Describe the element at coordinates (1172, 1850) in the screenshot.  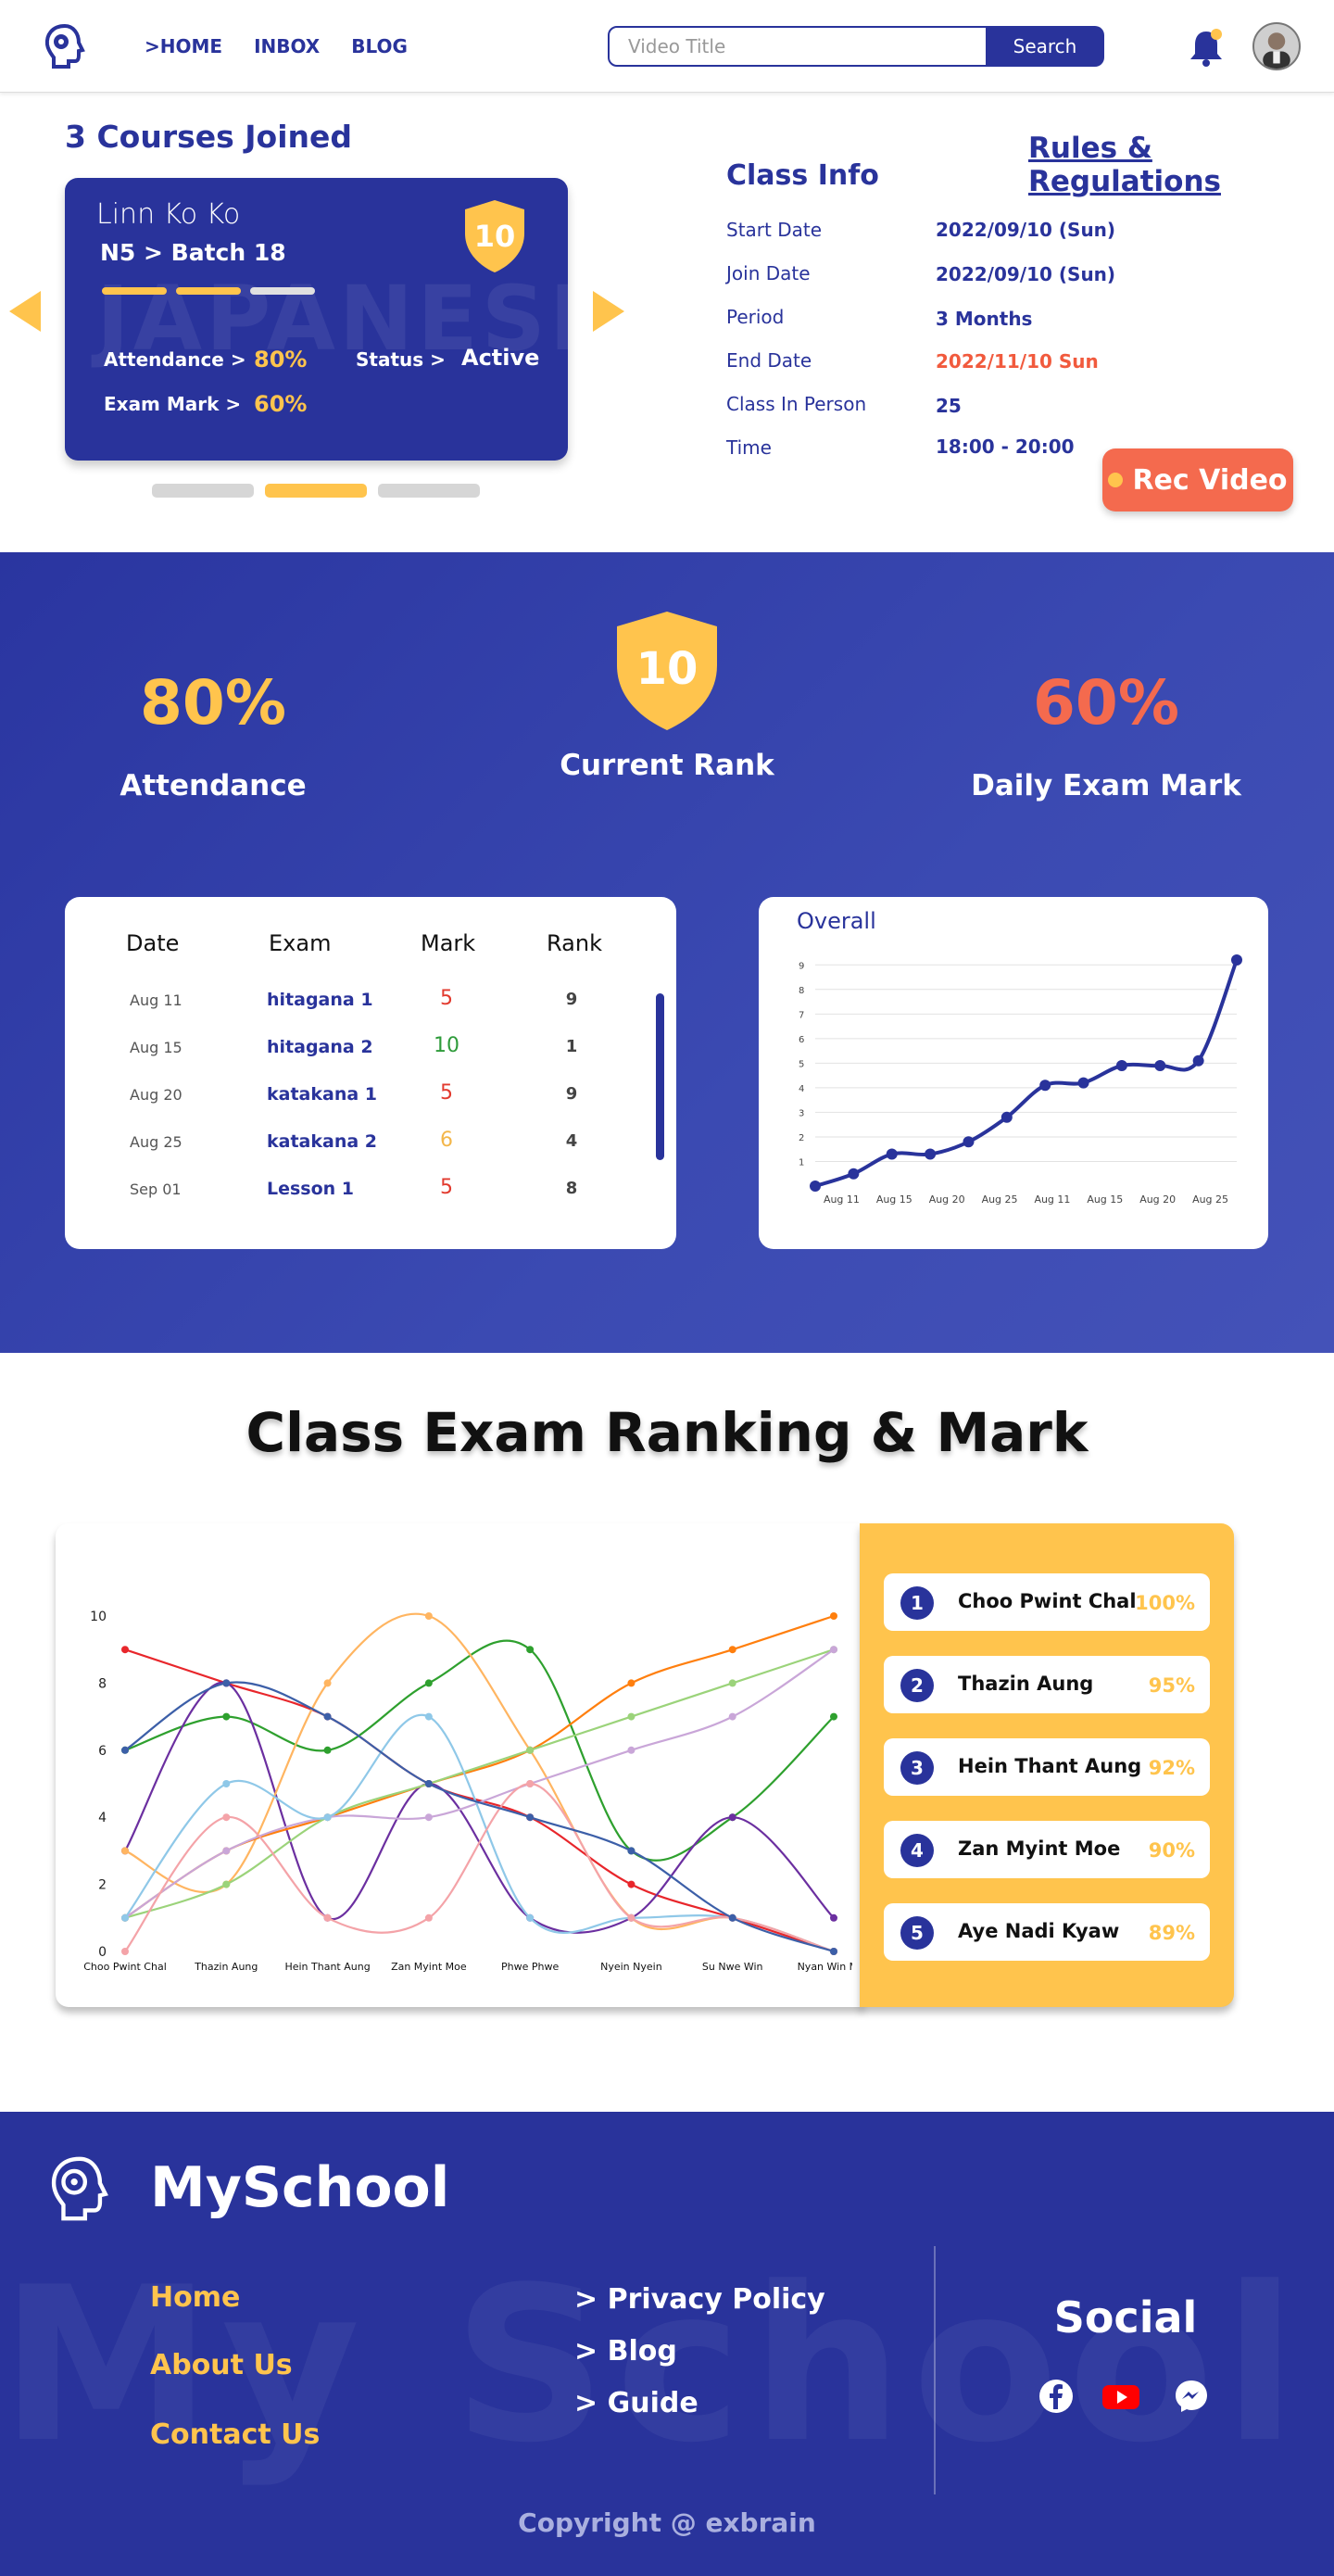
I see `ranking-percent: 90%` at that location.